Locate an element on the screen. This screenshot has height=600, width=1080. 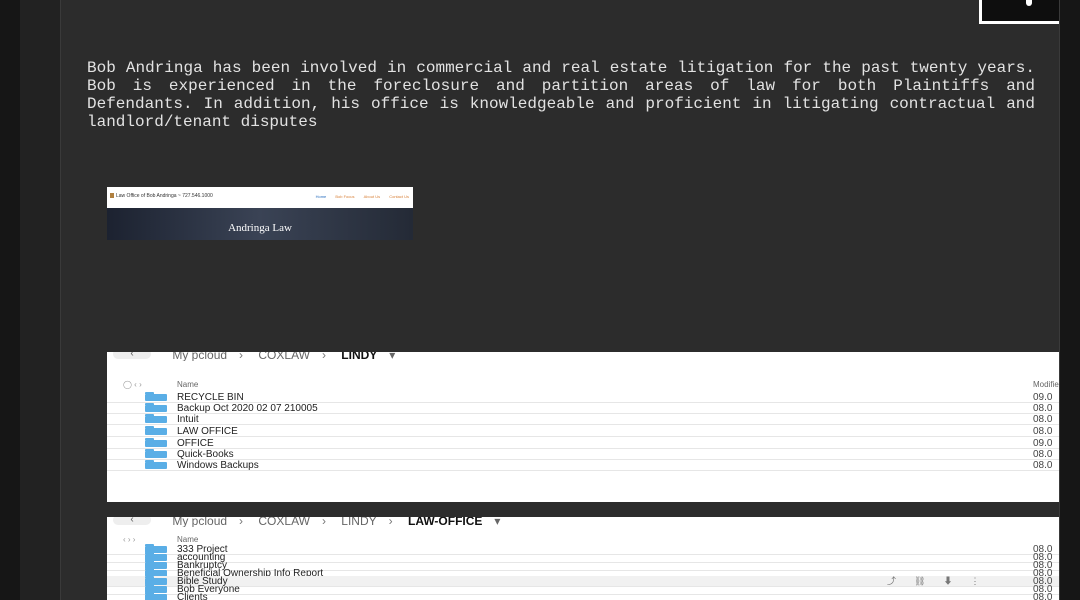
breadcrumb: ‹ My pcloud › COXLAW › LINDY ▾ is located at coordinates (257, 356).